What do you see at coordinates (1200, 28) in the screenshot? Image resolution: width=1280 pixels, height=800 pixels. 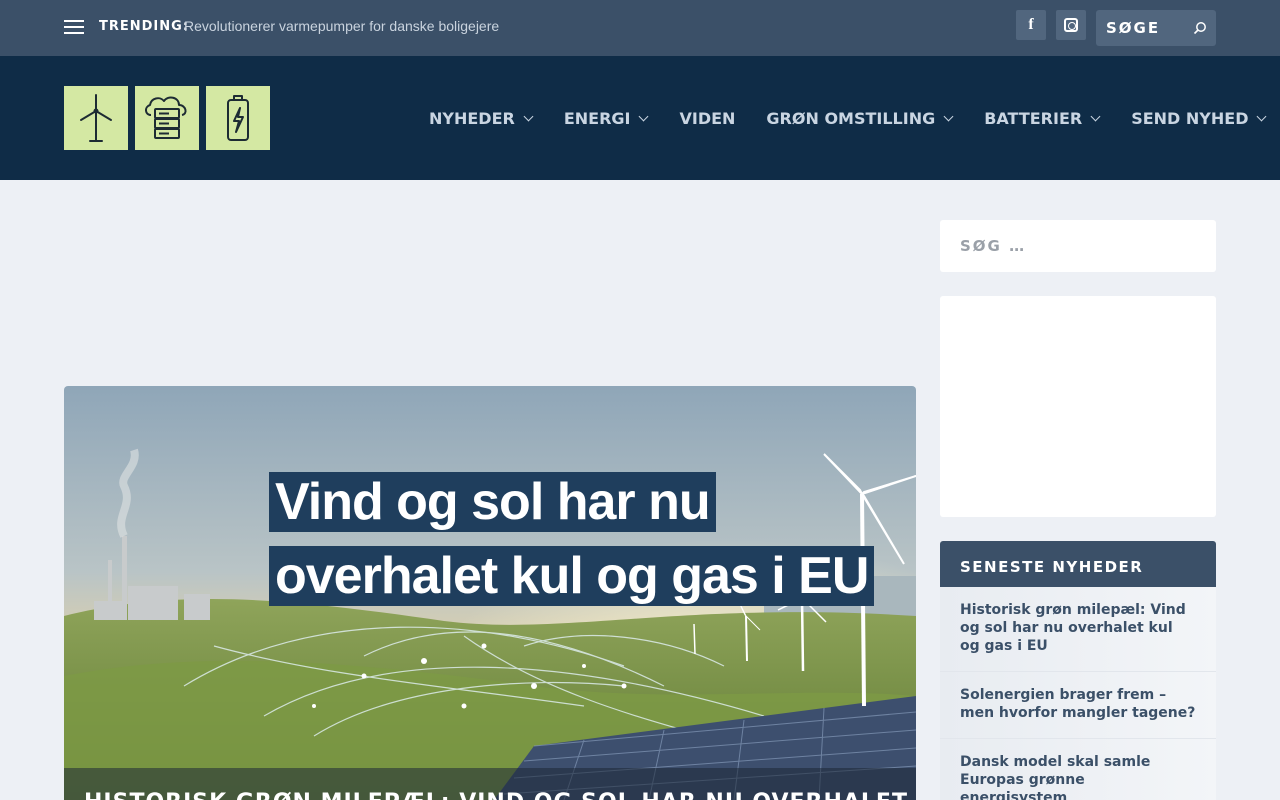 I see `search-icon` at bounding box center [1200, 28].